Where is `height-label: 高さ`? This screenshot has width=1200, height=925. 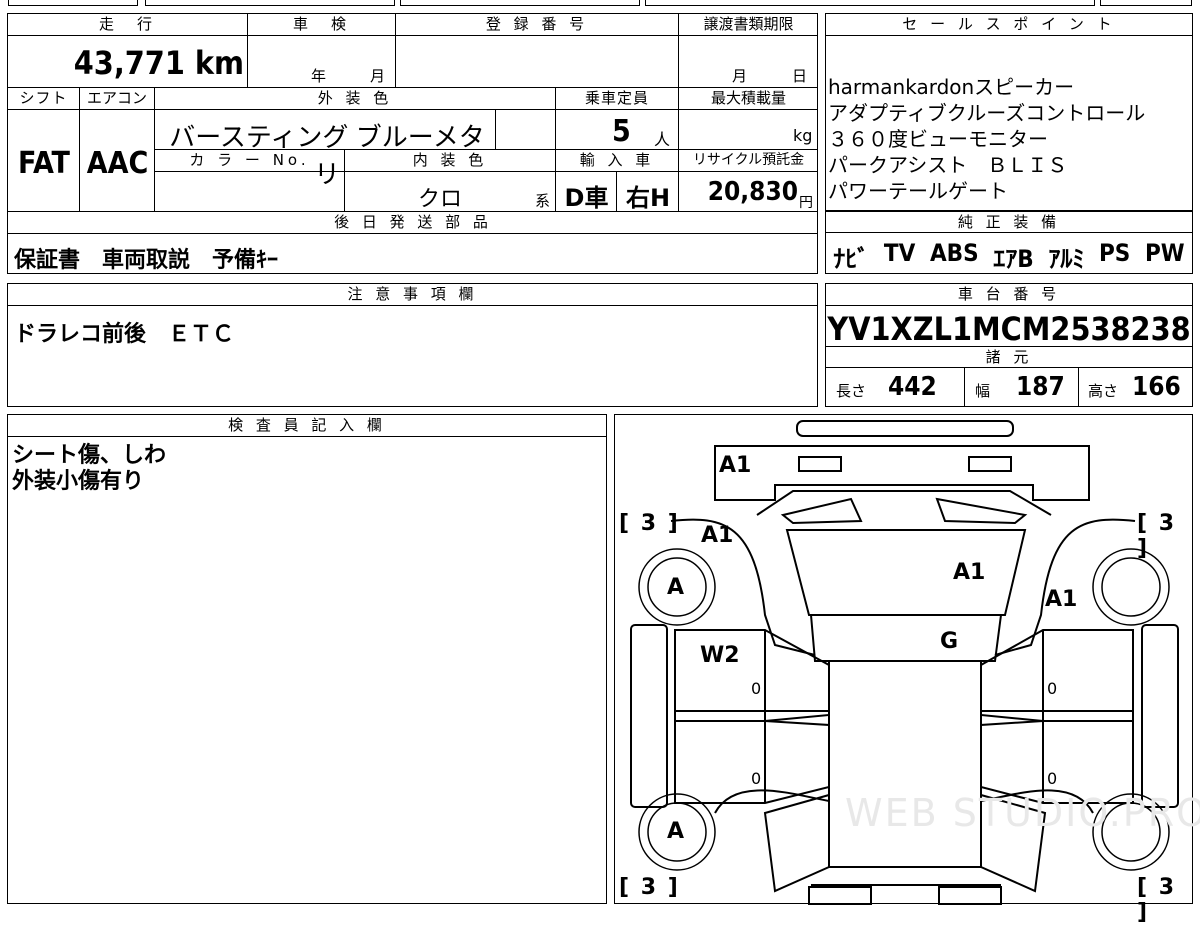 height-label: 高さ is located at coordinates (1103, 391).